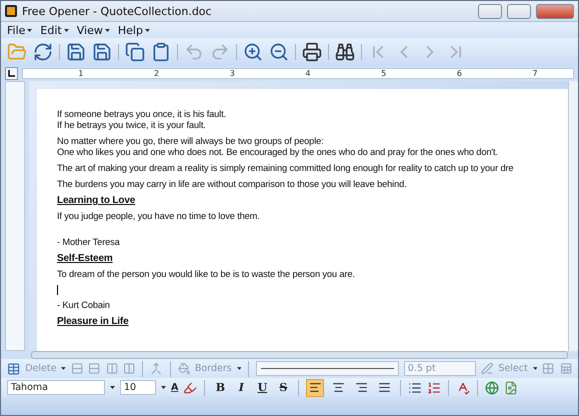 The width and height of the screenshot is (579, 416). Describe the element at coordinates (89, 30) in the screenshot. I see `menu-item: View` at that location.